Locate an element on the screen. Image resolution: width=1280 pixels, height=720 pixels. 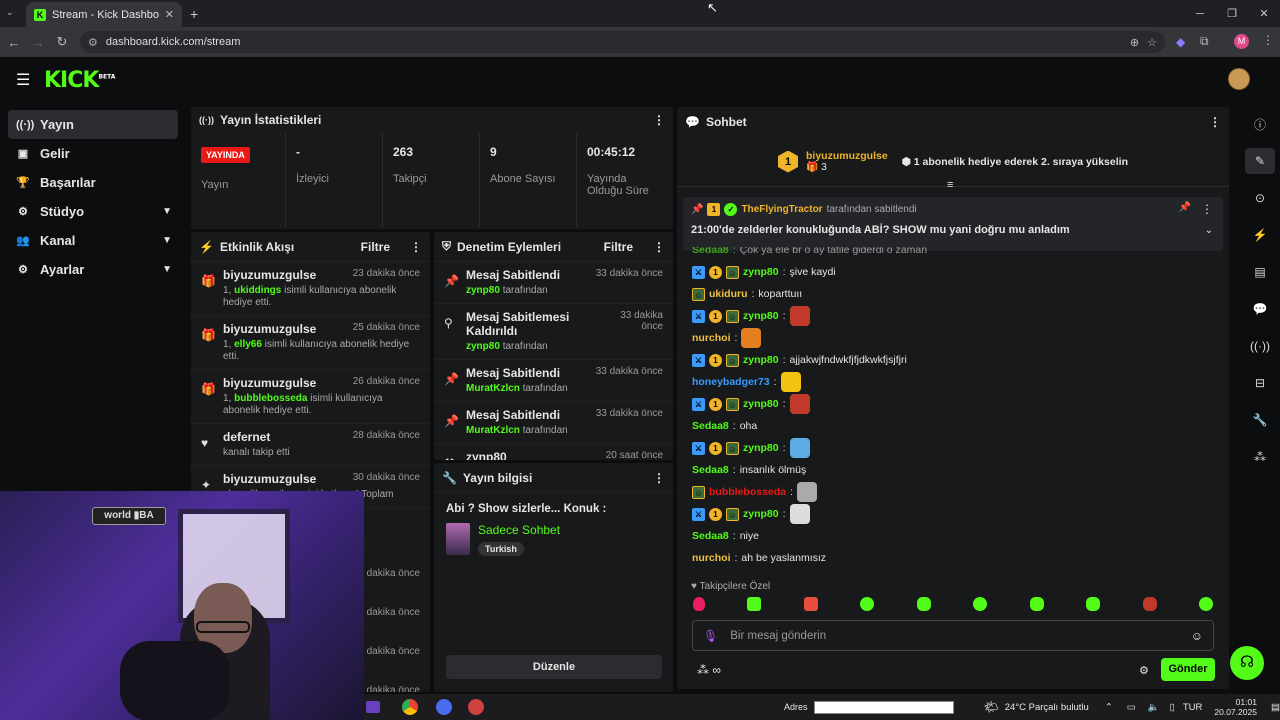
wrench-icon: 🔧 is located at coordinates (1260, 420).